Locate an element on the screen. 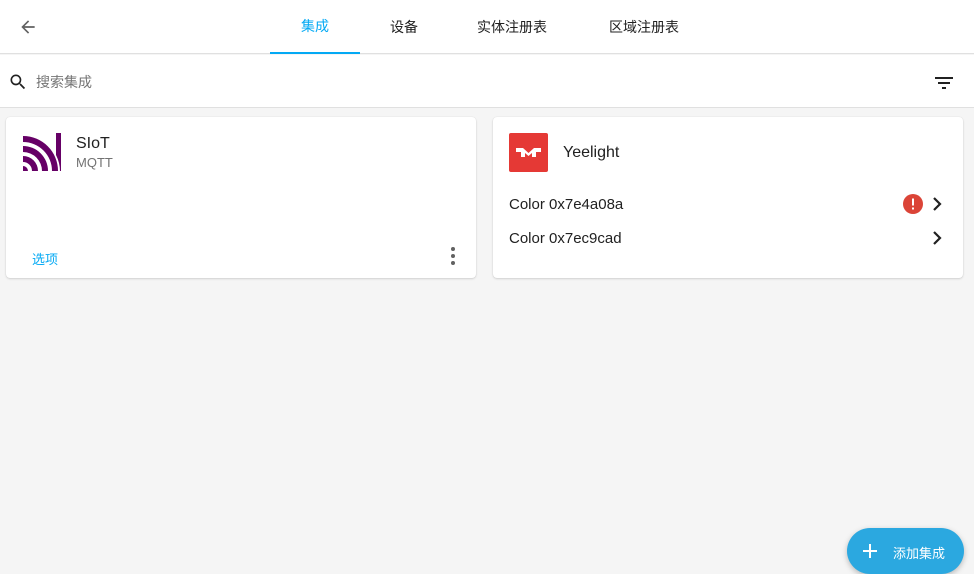  integration-card-siot: SIoT MQTT 选项 is located at coordinates (241, 197).